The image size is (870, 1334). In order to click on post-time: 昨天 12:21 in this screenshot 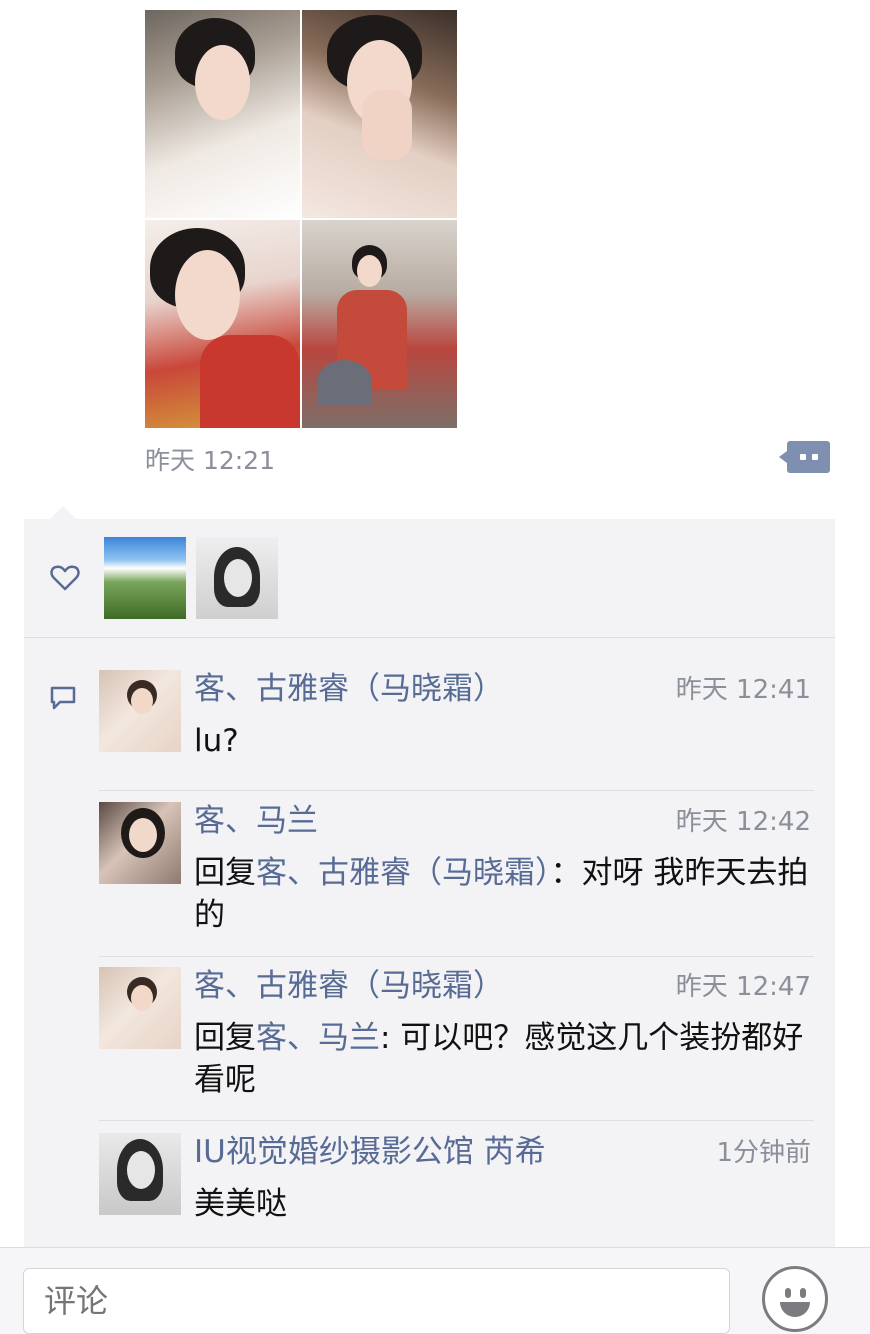, I will do `click(210, 460)`.